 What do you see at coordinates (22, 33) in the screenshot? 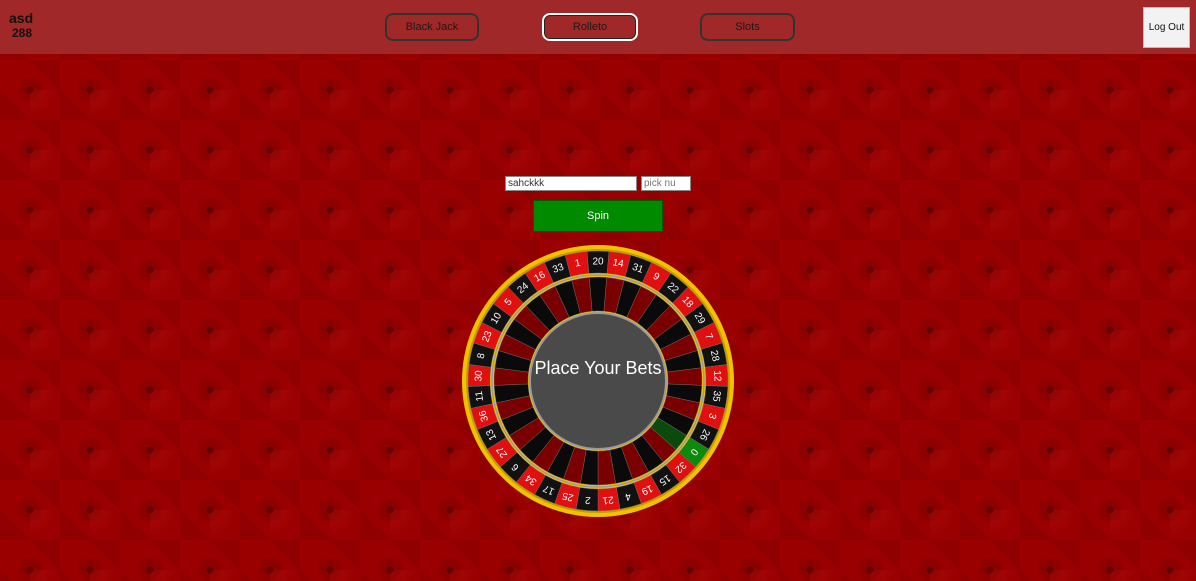
I see `balance: 288` at bounding box center [22, 33].